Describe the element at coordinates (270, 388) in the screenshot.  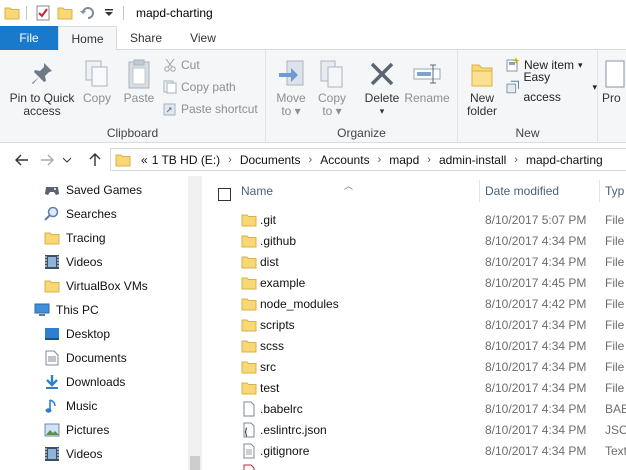
I see `file-name: test` at that location.